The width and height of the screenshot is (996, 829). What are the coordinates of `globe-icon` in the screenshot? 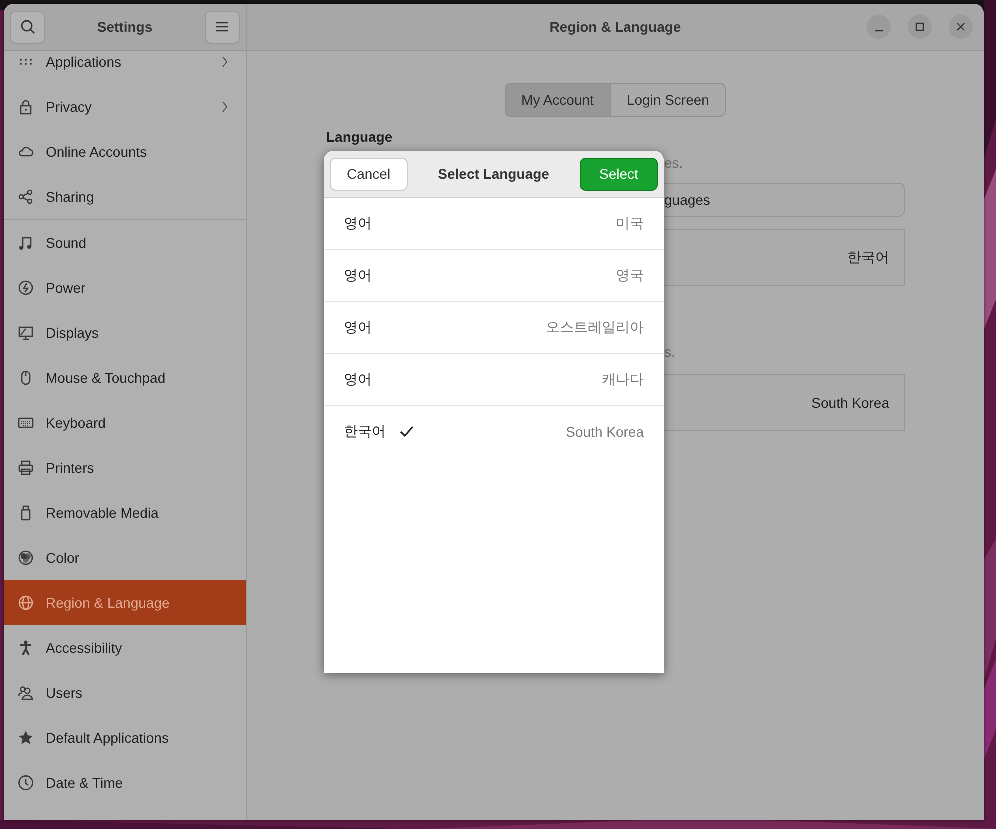 It's located at (26, 602).